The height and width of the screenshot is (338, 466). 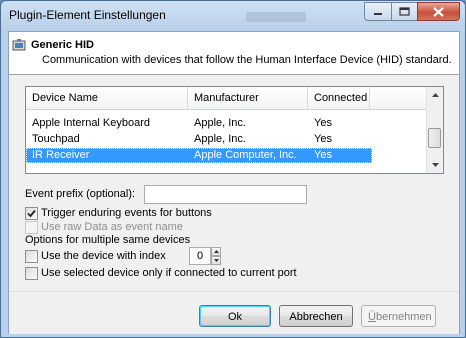 I want to click on apply-label: bernehmen, so click(x=403, y=317).